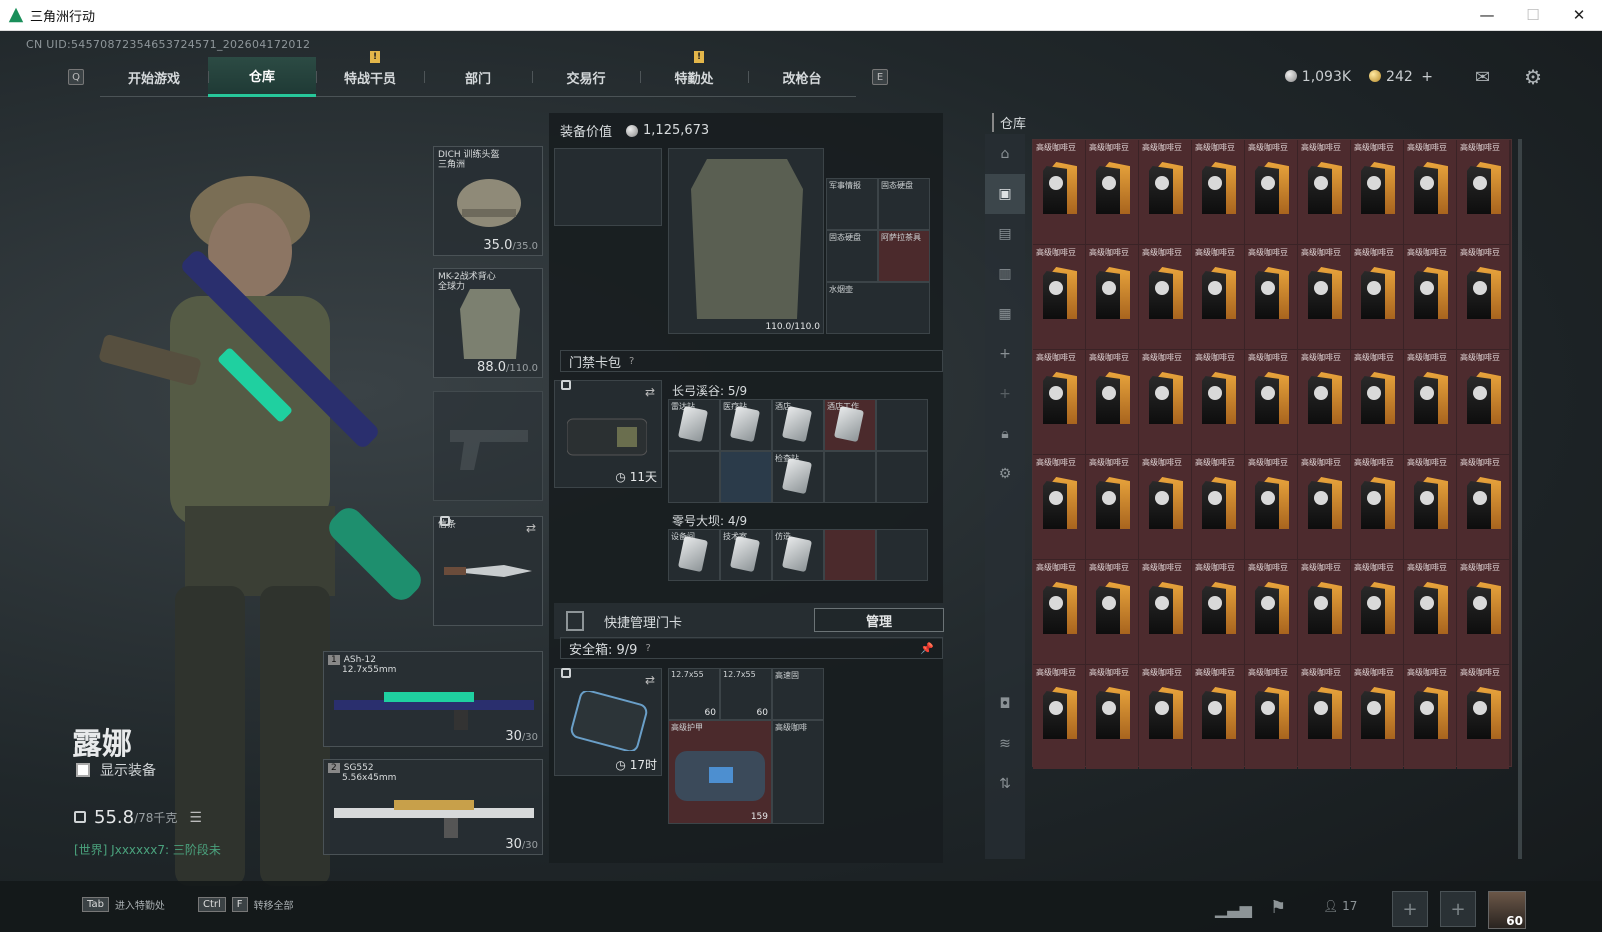  Describe the element at coordinates (433, 699) in the screenshot. I see `primary-weapon-slot-1: 1 ASh-12 12.7x55mm 30/30` at that location.